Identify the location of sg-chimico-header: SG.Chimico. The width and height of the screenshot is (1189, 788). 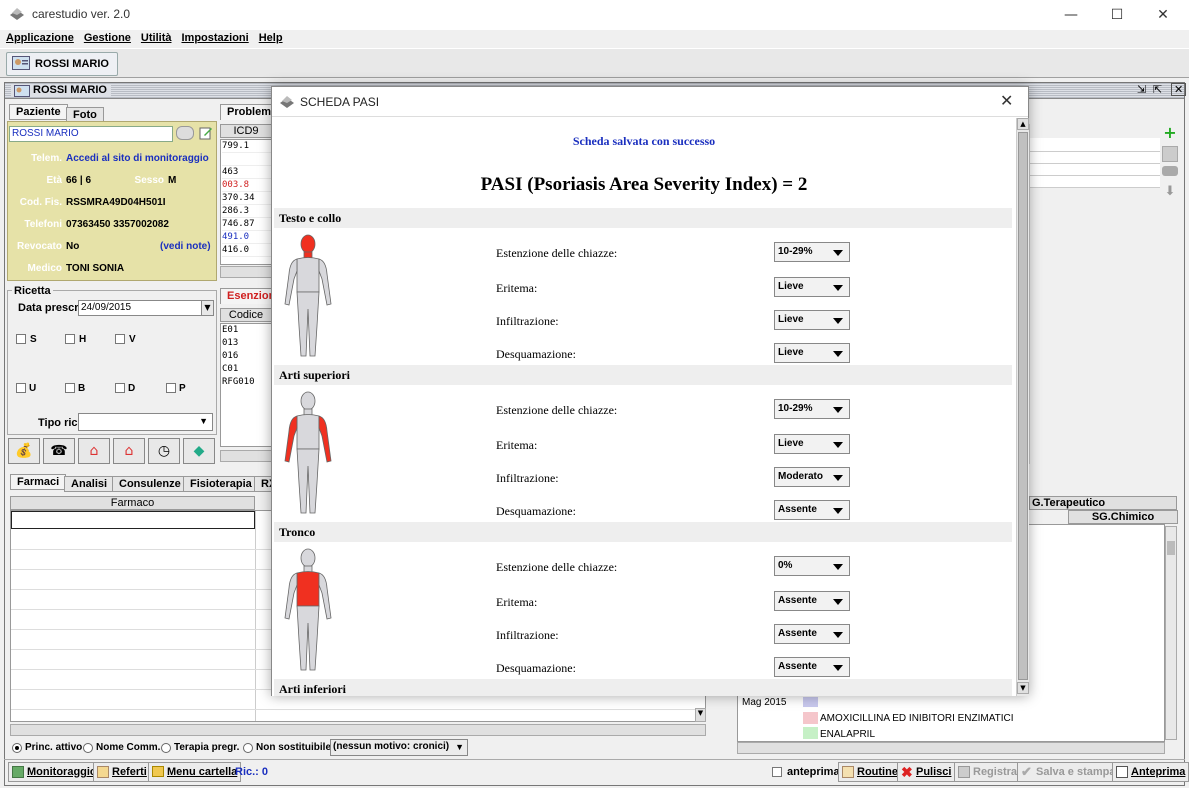
(1123, 517).